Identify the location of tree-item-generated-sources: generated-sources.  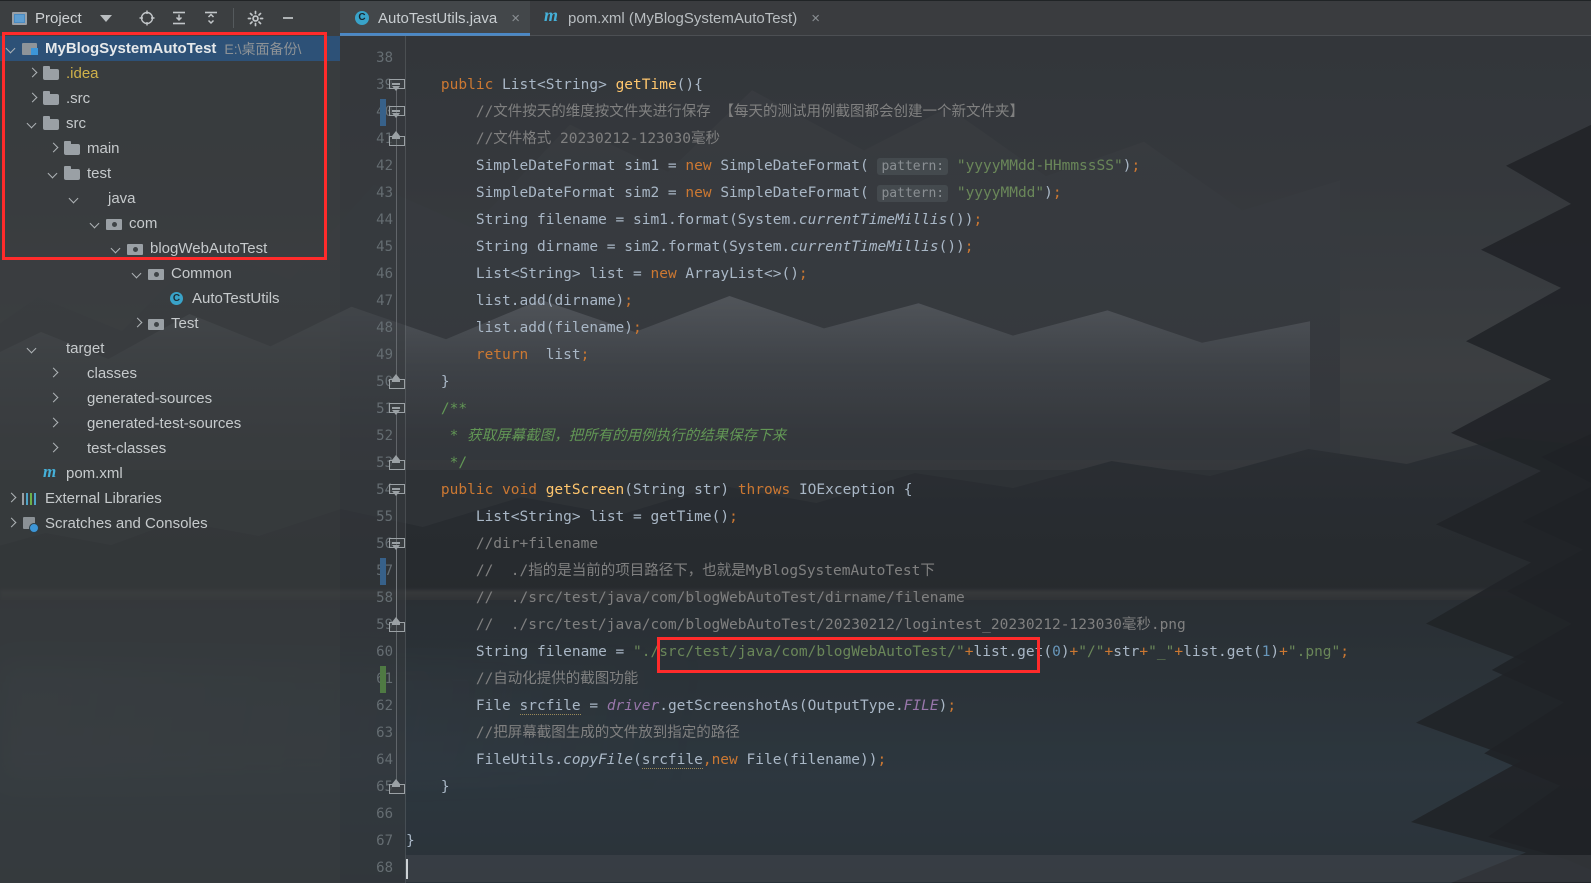
(170, 398).